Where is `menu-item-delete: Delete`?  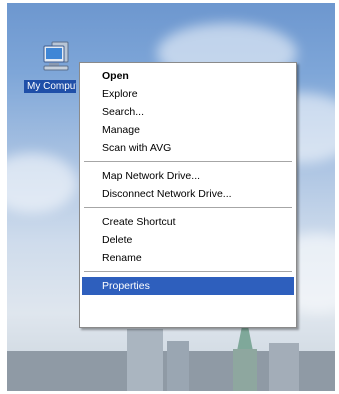
menu-item-delete: Delete is located at coordinates (188, 240).